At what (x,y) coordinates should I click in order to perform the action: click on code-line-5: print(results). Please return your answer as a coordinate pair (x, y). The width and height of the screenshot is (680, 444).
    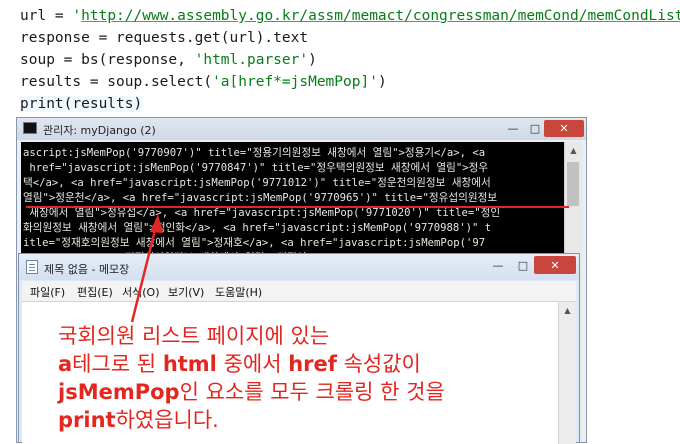
    Looking at the image, I should click on (81, 104).